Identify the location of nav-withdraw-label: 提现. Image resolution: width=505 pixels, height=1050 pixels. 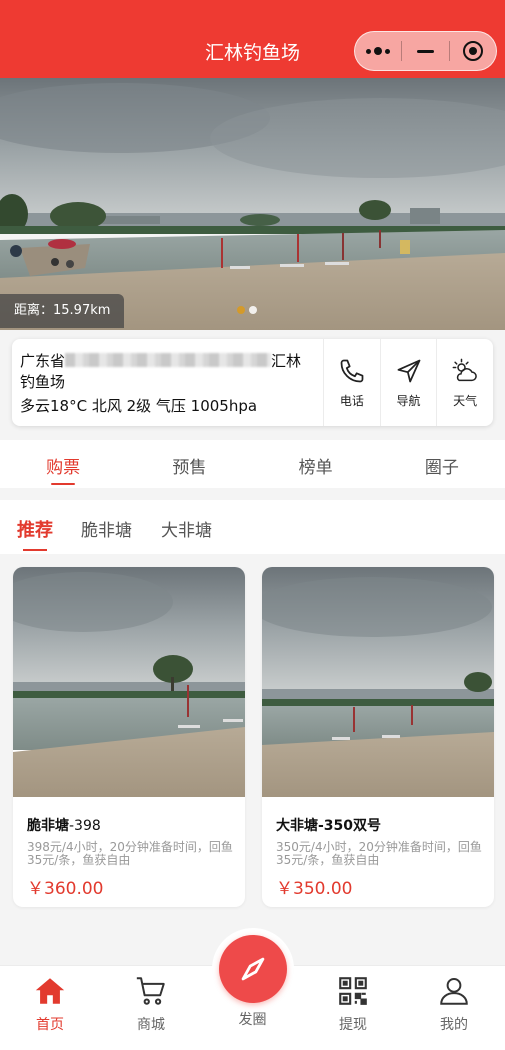
(353, 1025).